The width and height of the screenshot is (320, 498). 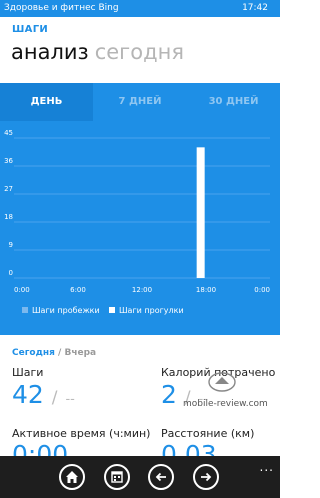 What do you see at coordinates (208, 433) in the screenshot?
I see `distance-label: Расстояние (км)` at bounding box center [208, 433].